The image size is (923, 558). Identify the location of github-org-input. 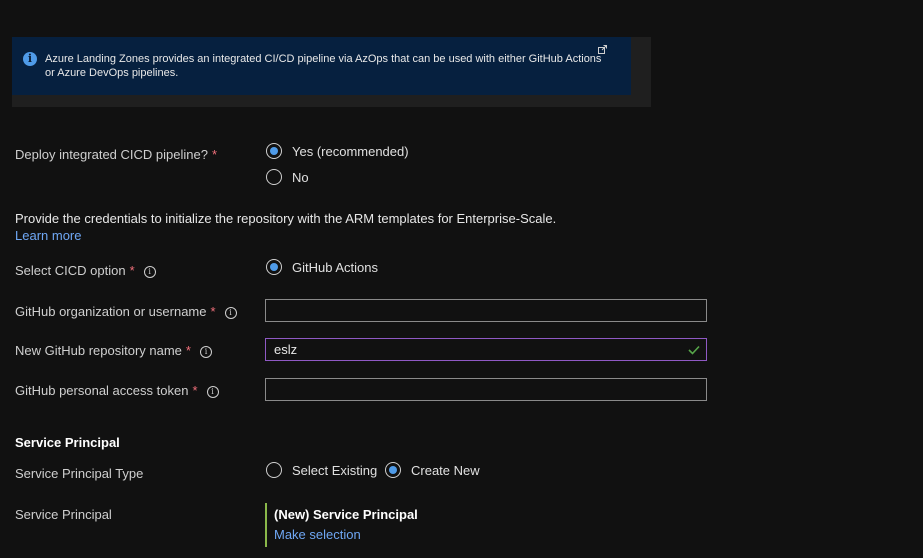
(486, 310).